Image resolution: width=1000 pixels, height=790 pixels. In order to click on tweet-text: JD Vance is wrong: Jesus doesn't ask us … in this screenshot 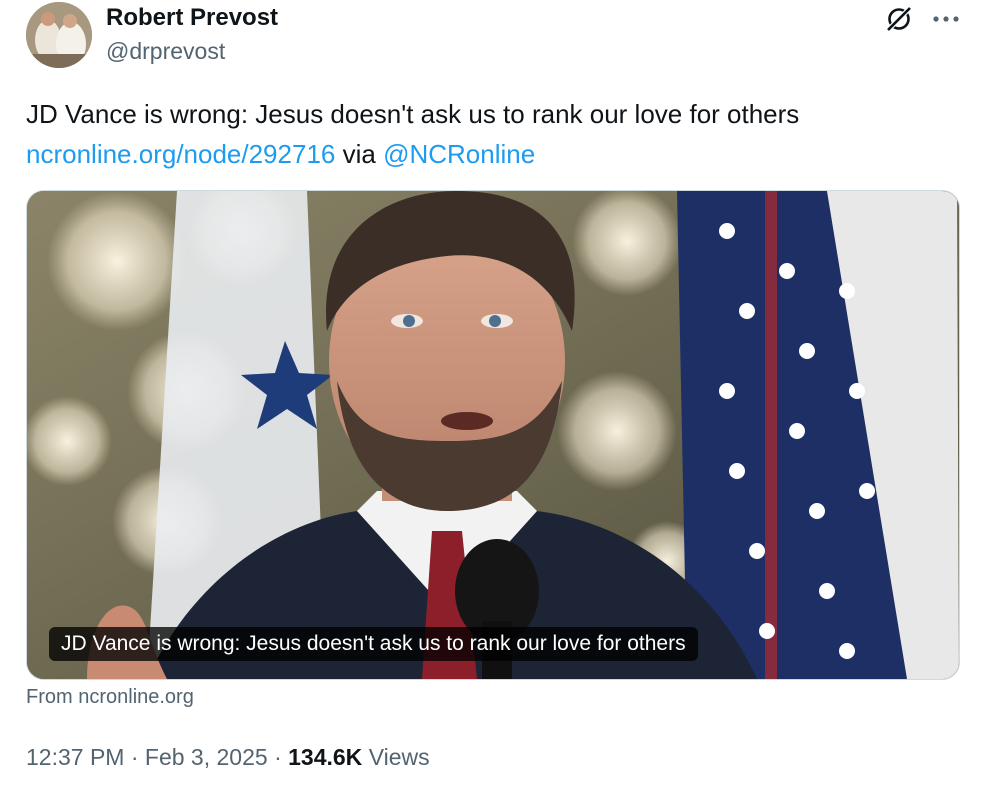, I will do `click(501, 134)`.